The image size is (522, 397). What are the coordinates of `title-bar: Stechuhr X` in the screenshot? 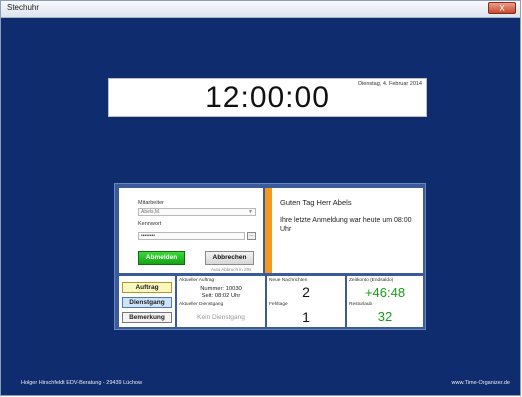 It's located at (260, 9).